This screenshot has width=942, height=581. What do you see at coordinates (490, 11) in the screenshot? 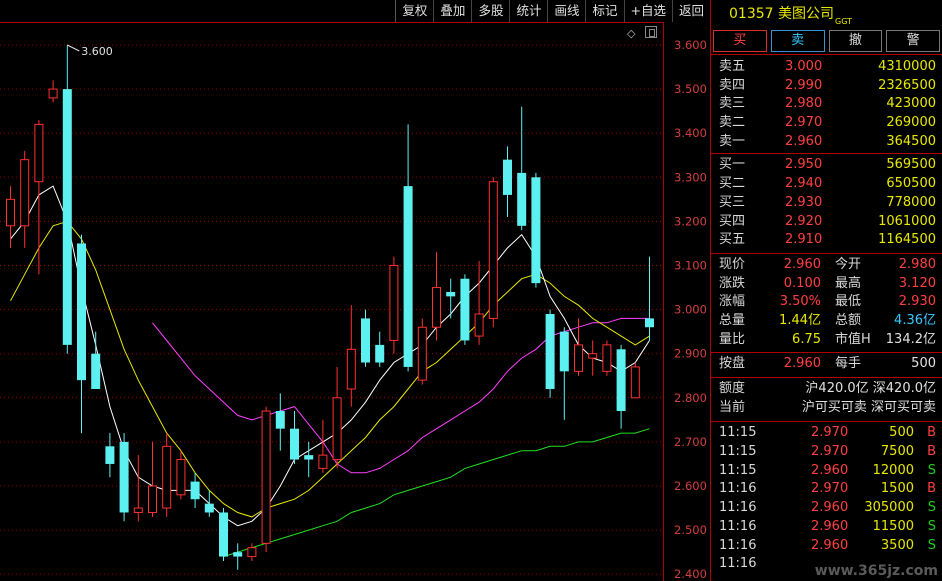
I see `multi-stock-button: 多股` at bounding box center [490, 11].